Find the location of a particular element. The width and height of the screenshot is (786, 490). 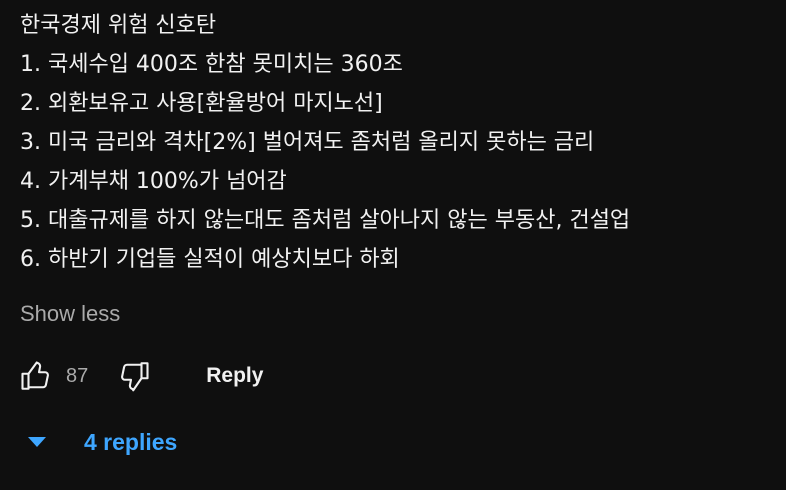

comment-line-2: 2. 외환보유고 사용[환율방어 마지노선] is located at coordinates (201, 103).